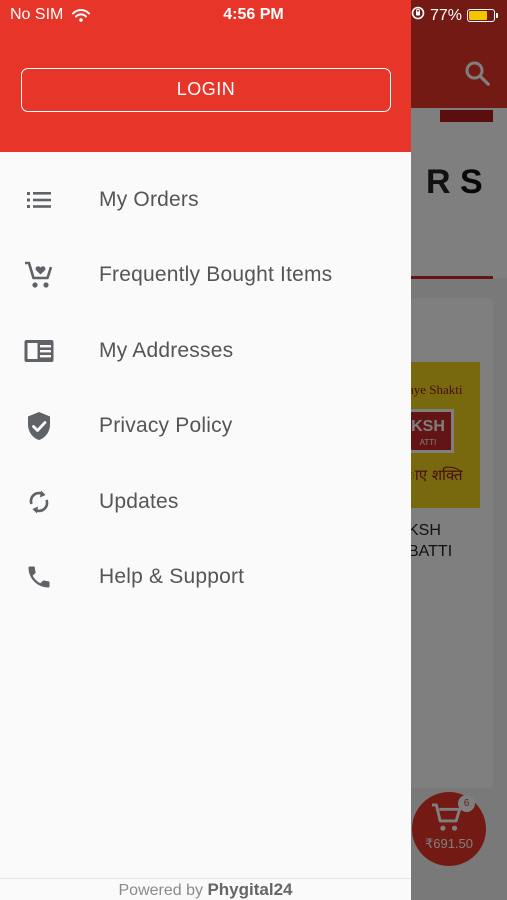 The image size is (507, 900). What do you see at coordinates (161, 890) in the screenshot?
I see `footer-prefix: Powered by` at bounding box center [161, 890].